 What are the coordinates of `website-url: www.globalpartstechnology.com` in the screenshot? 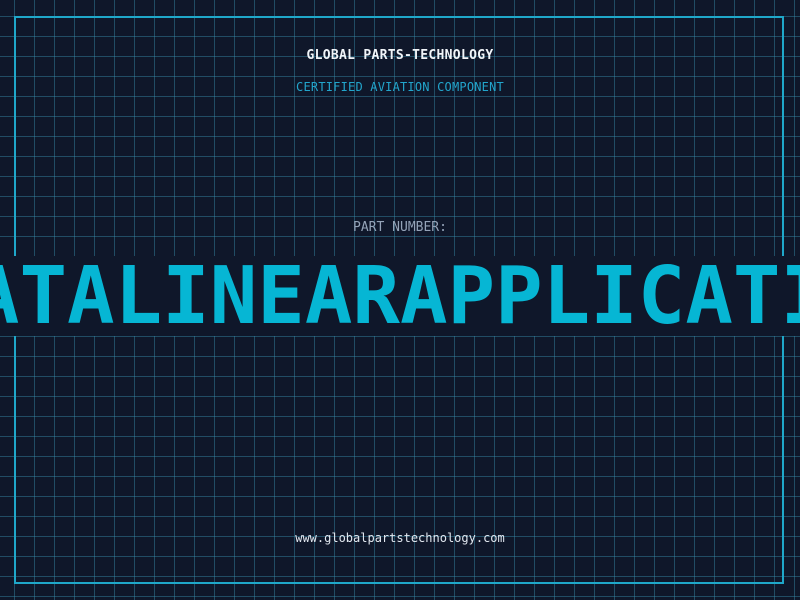 It's located at (400, 538).